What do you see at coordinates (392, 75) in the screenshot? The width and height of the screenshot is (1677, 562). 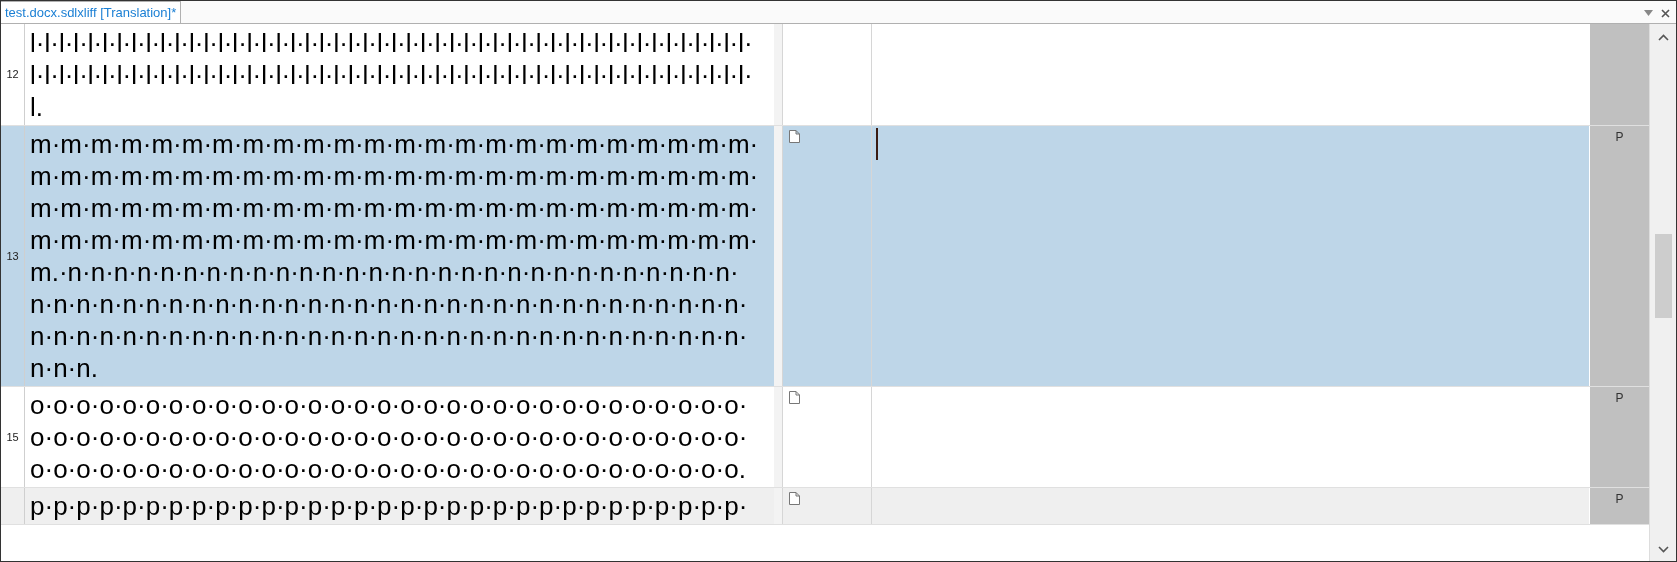 I see `source-text: l·l·l·l·l·l·l·l·l·l·l·l·l·l·l·l·l·l·l·l·l·l·l·l·l·l·l·l·l·l·l·l·l·l·l·l·l·l·l·l·l·l·l·l·l·l·l·l·l·l·l·l·l·l·l·l·l·l·l·l·l·l·l·l·l·l·l·l·l·l·l·l·l·l·l·l·l·l·l·l·l·l·l·l·l·l·l·l·l·l·l·l·l·l·l·l·l·l·l·l·l.` at bounding box center [392, 75].